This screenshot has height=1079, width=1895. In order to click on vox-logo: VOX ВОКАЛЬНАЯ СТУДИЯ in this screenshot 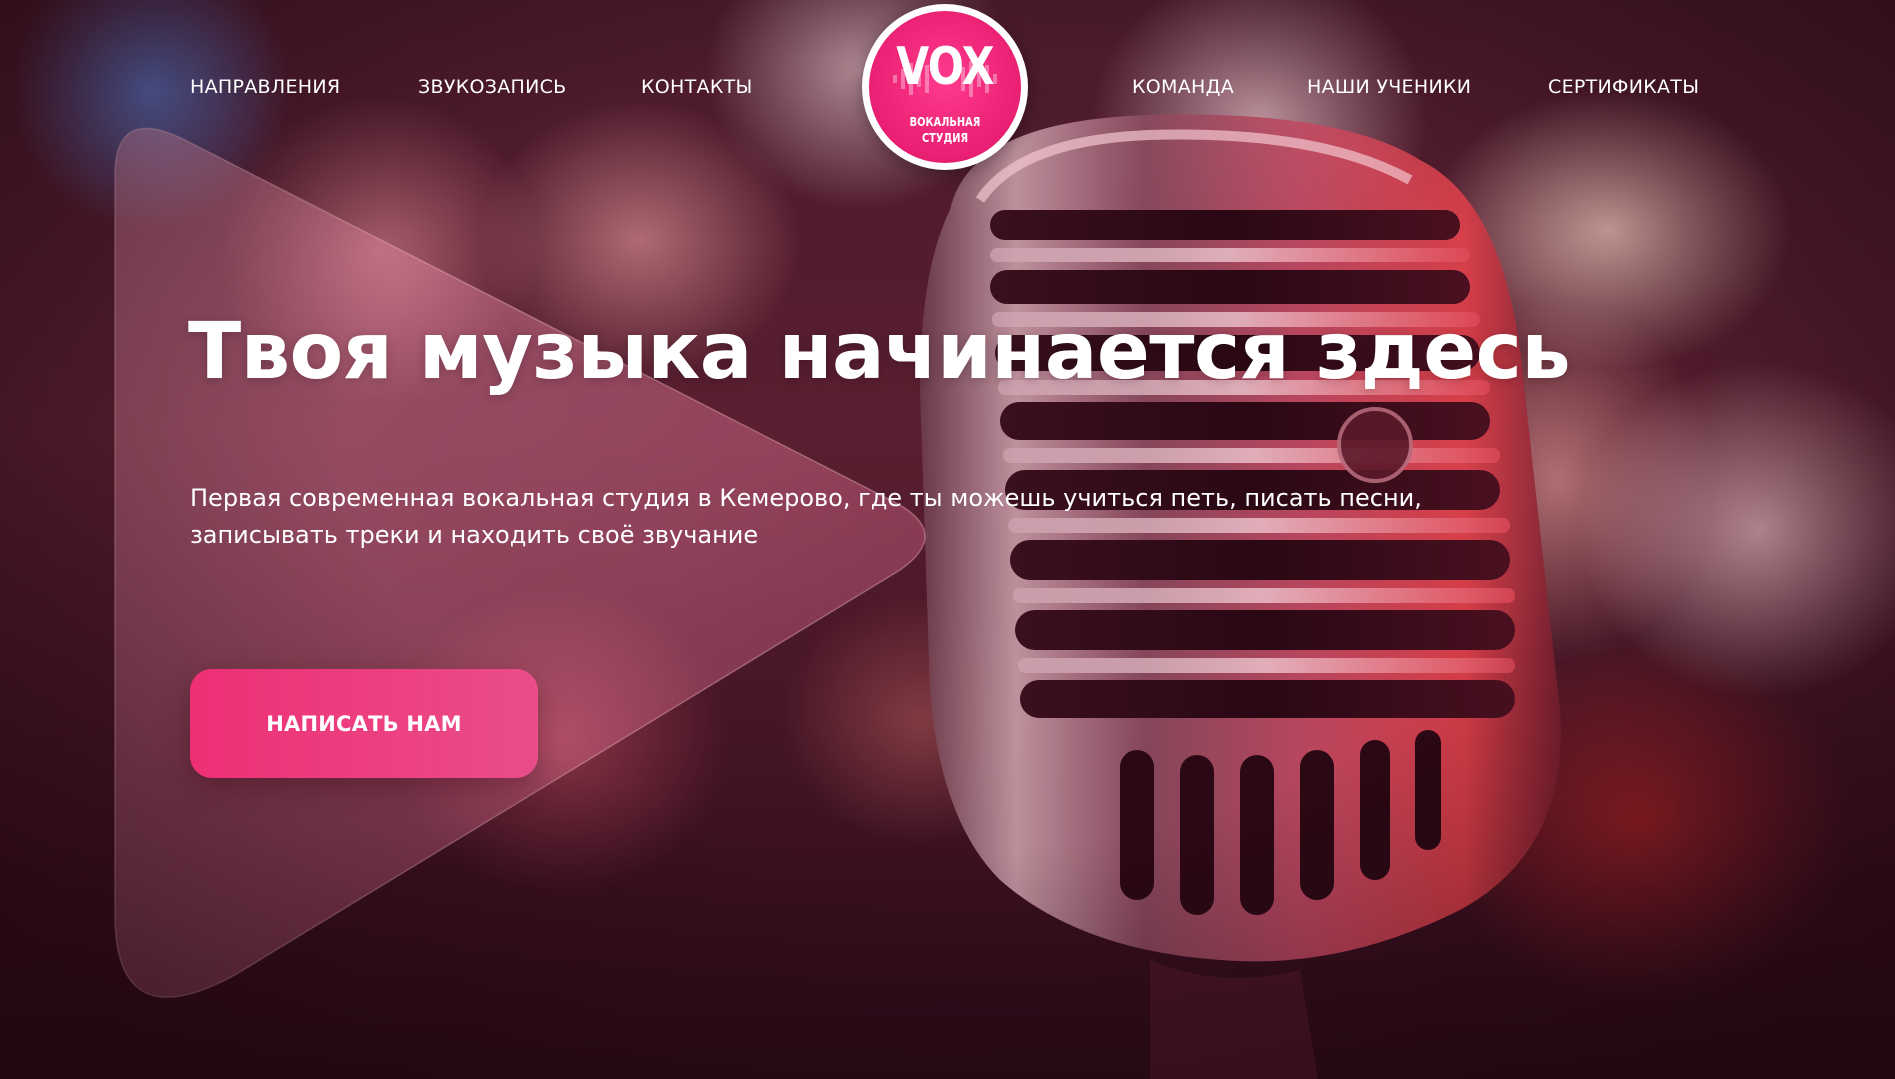, I will do `click(945, 87)`.